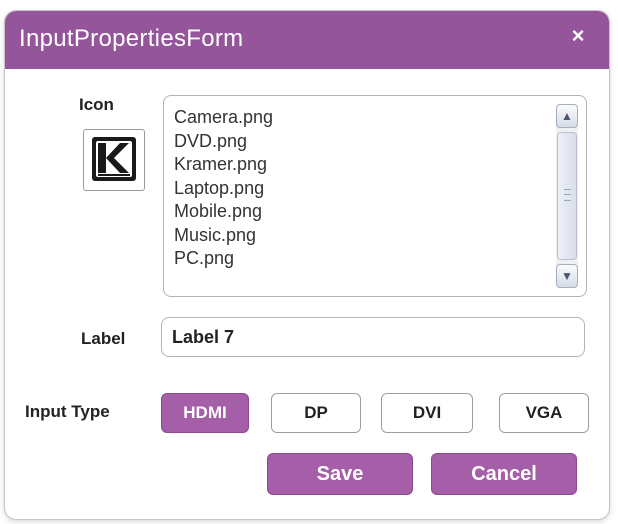 The height and width of the screenshot is (524, 618). What do you see at coordinates (223, 259) in the screenshot?
I see `list-item: PC.png` at bounding box center [223, 259].